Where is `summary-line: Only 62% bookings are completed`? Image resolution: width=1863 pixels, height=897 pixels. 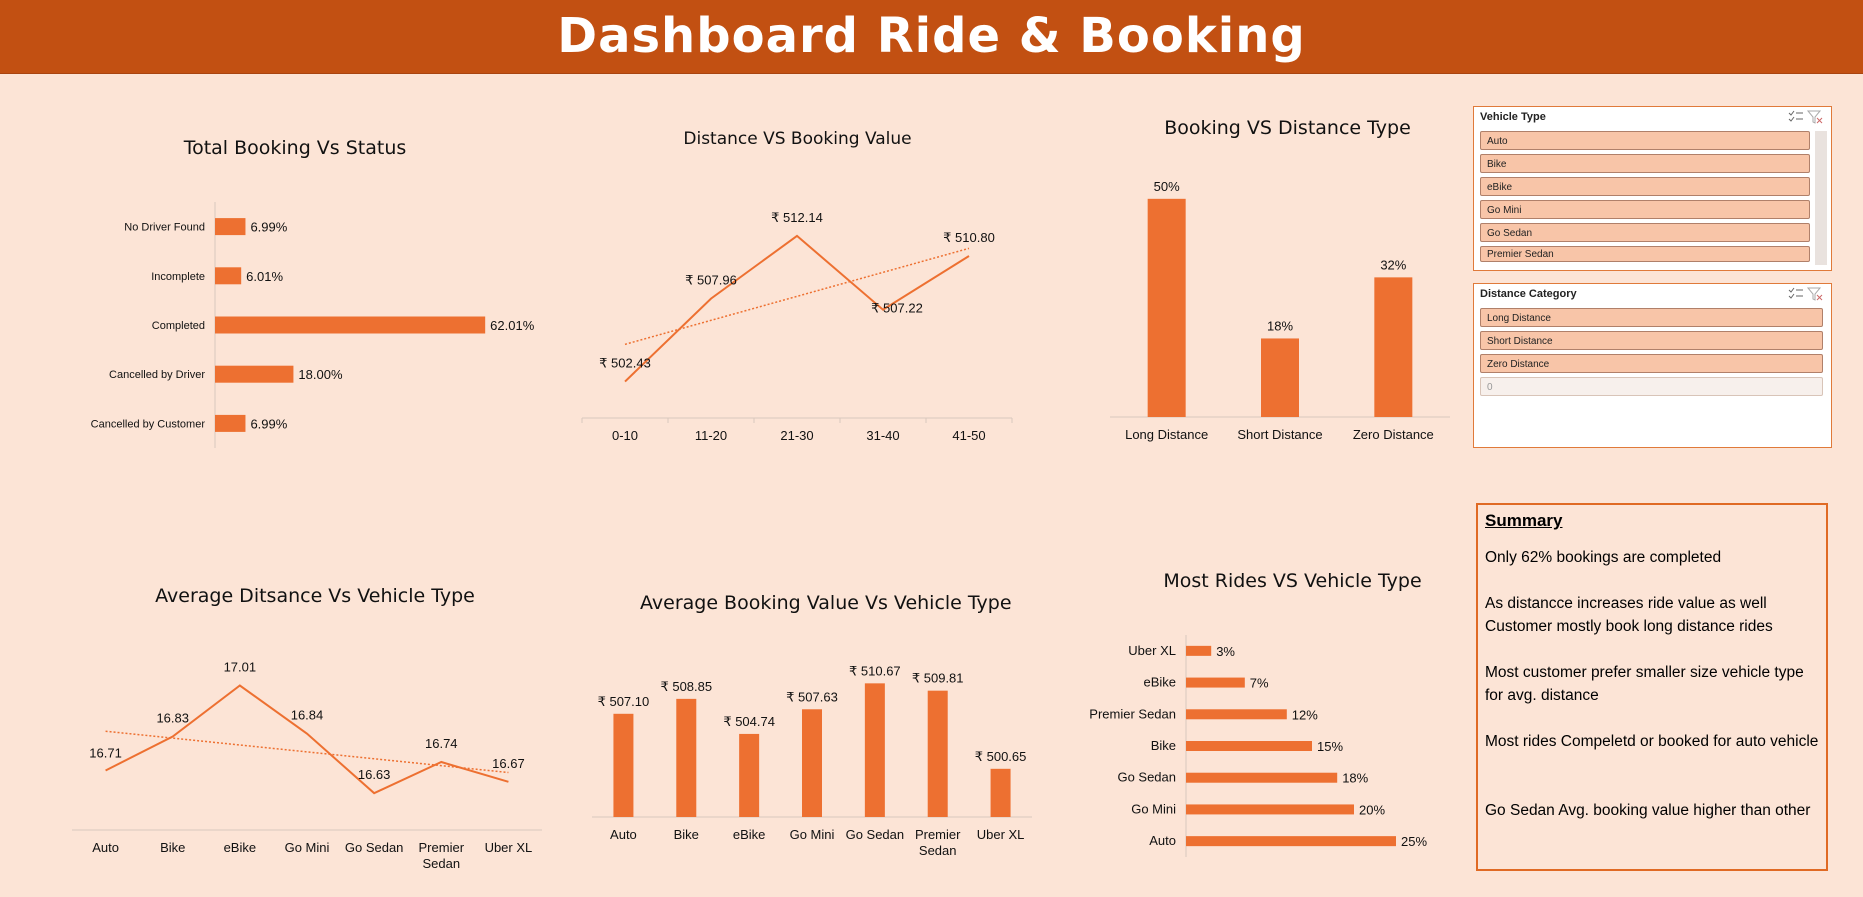 summary-line: Only 62% bookings are completed is located at coordinates (1603, 557).